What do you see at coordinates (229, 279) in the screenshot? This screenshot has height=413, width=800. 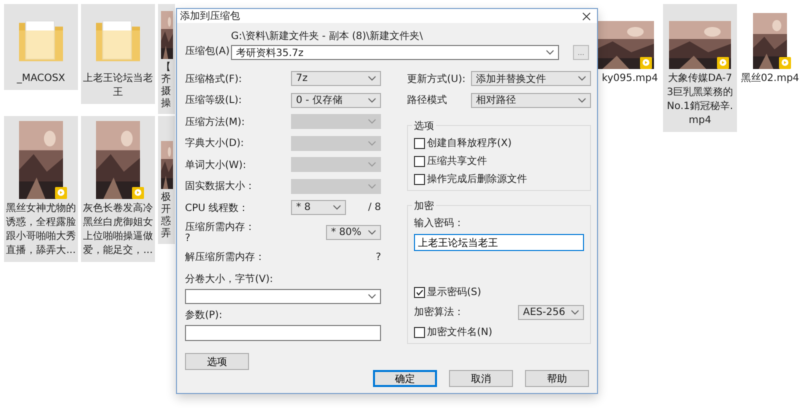 I see `split-label: 分卷大小，字节(V):` at bounding box center [229, 279].